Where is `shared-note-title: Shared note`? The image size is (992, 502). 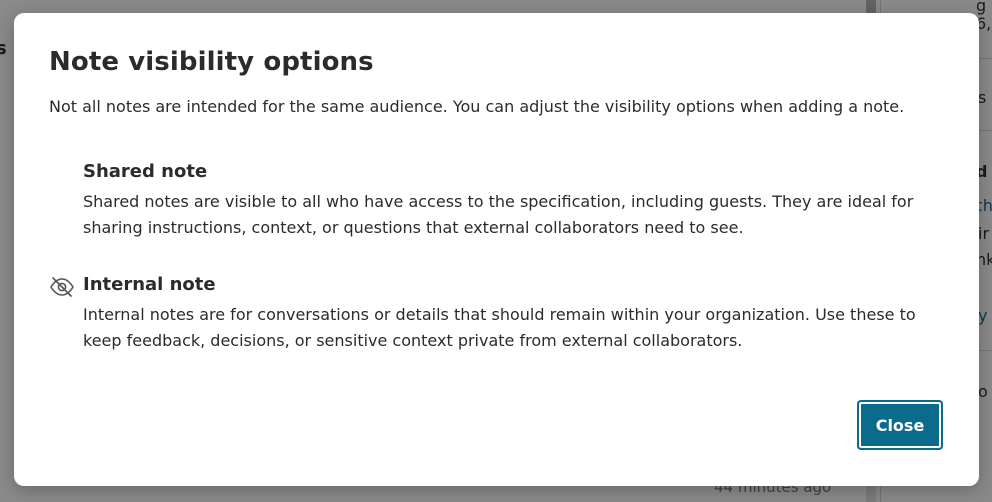
shared-note-title: Shared note is located at coordinates (145, 171).